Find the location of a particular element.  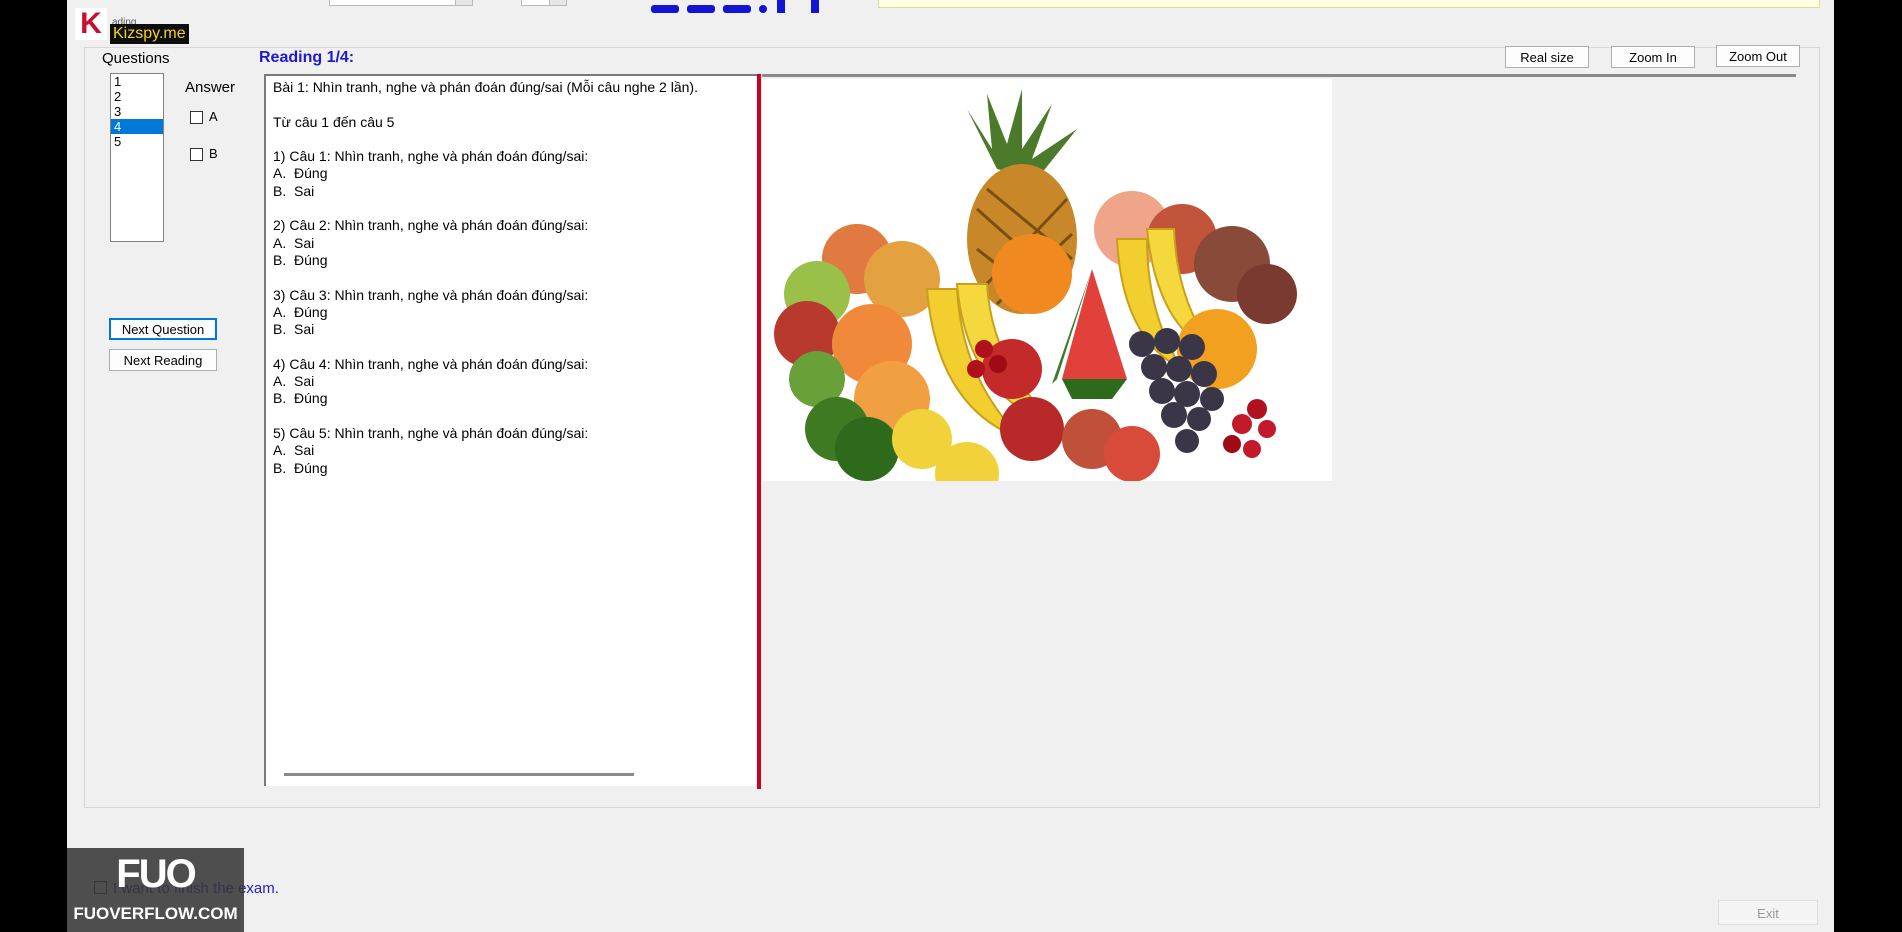

fuo-logo-icon: FUO is located at coordinates (156, 874).